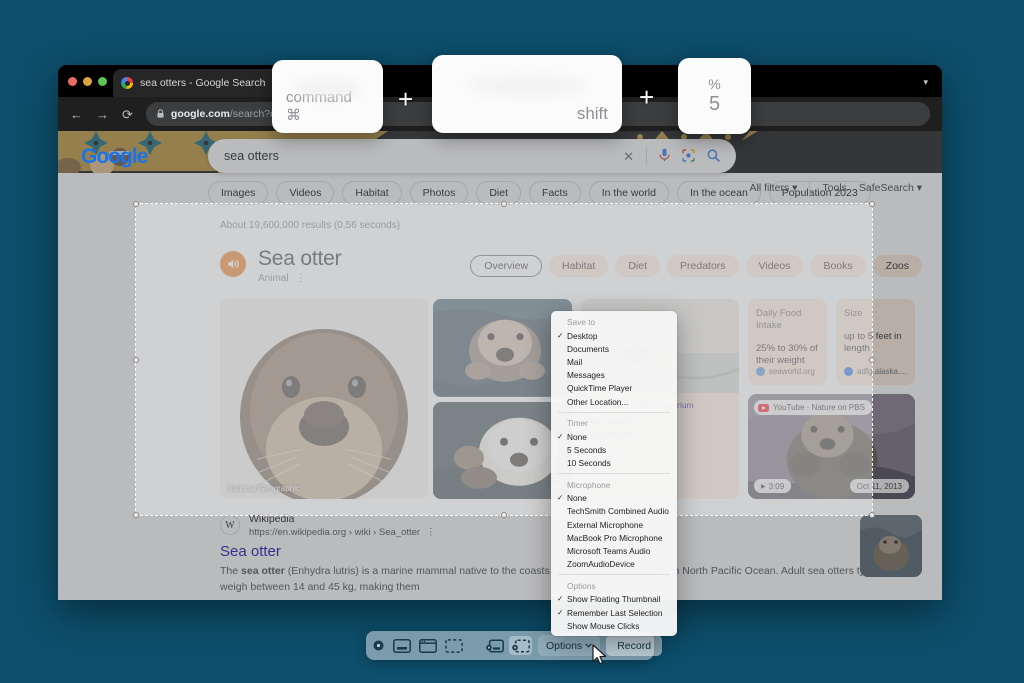 The image size is (1024, 683). I want to click on menu-item: Mail, so click(614, 361).